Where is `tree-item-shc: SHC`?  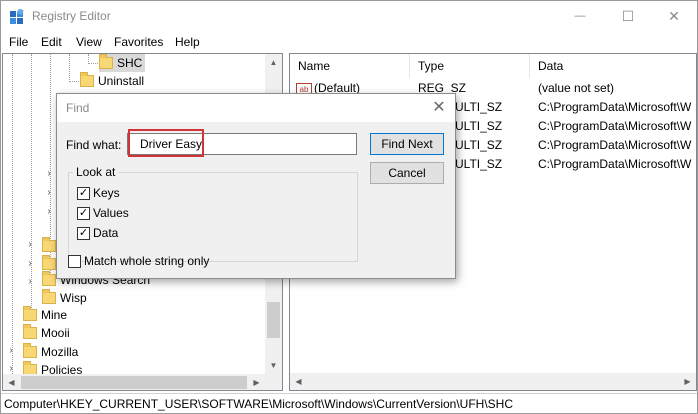
tree-item-shc: SHC is located at coordinates (122, 63).